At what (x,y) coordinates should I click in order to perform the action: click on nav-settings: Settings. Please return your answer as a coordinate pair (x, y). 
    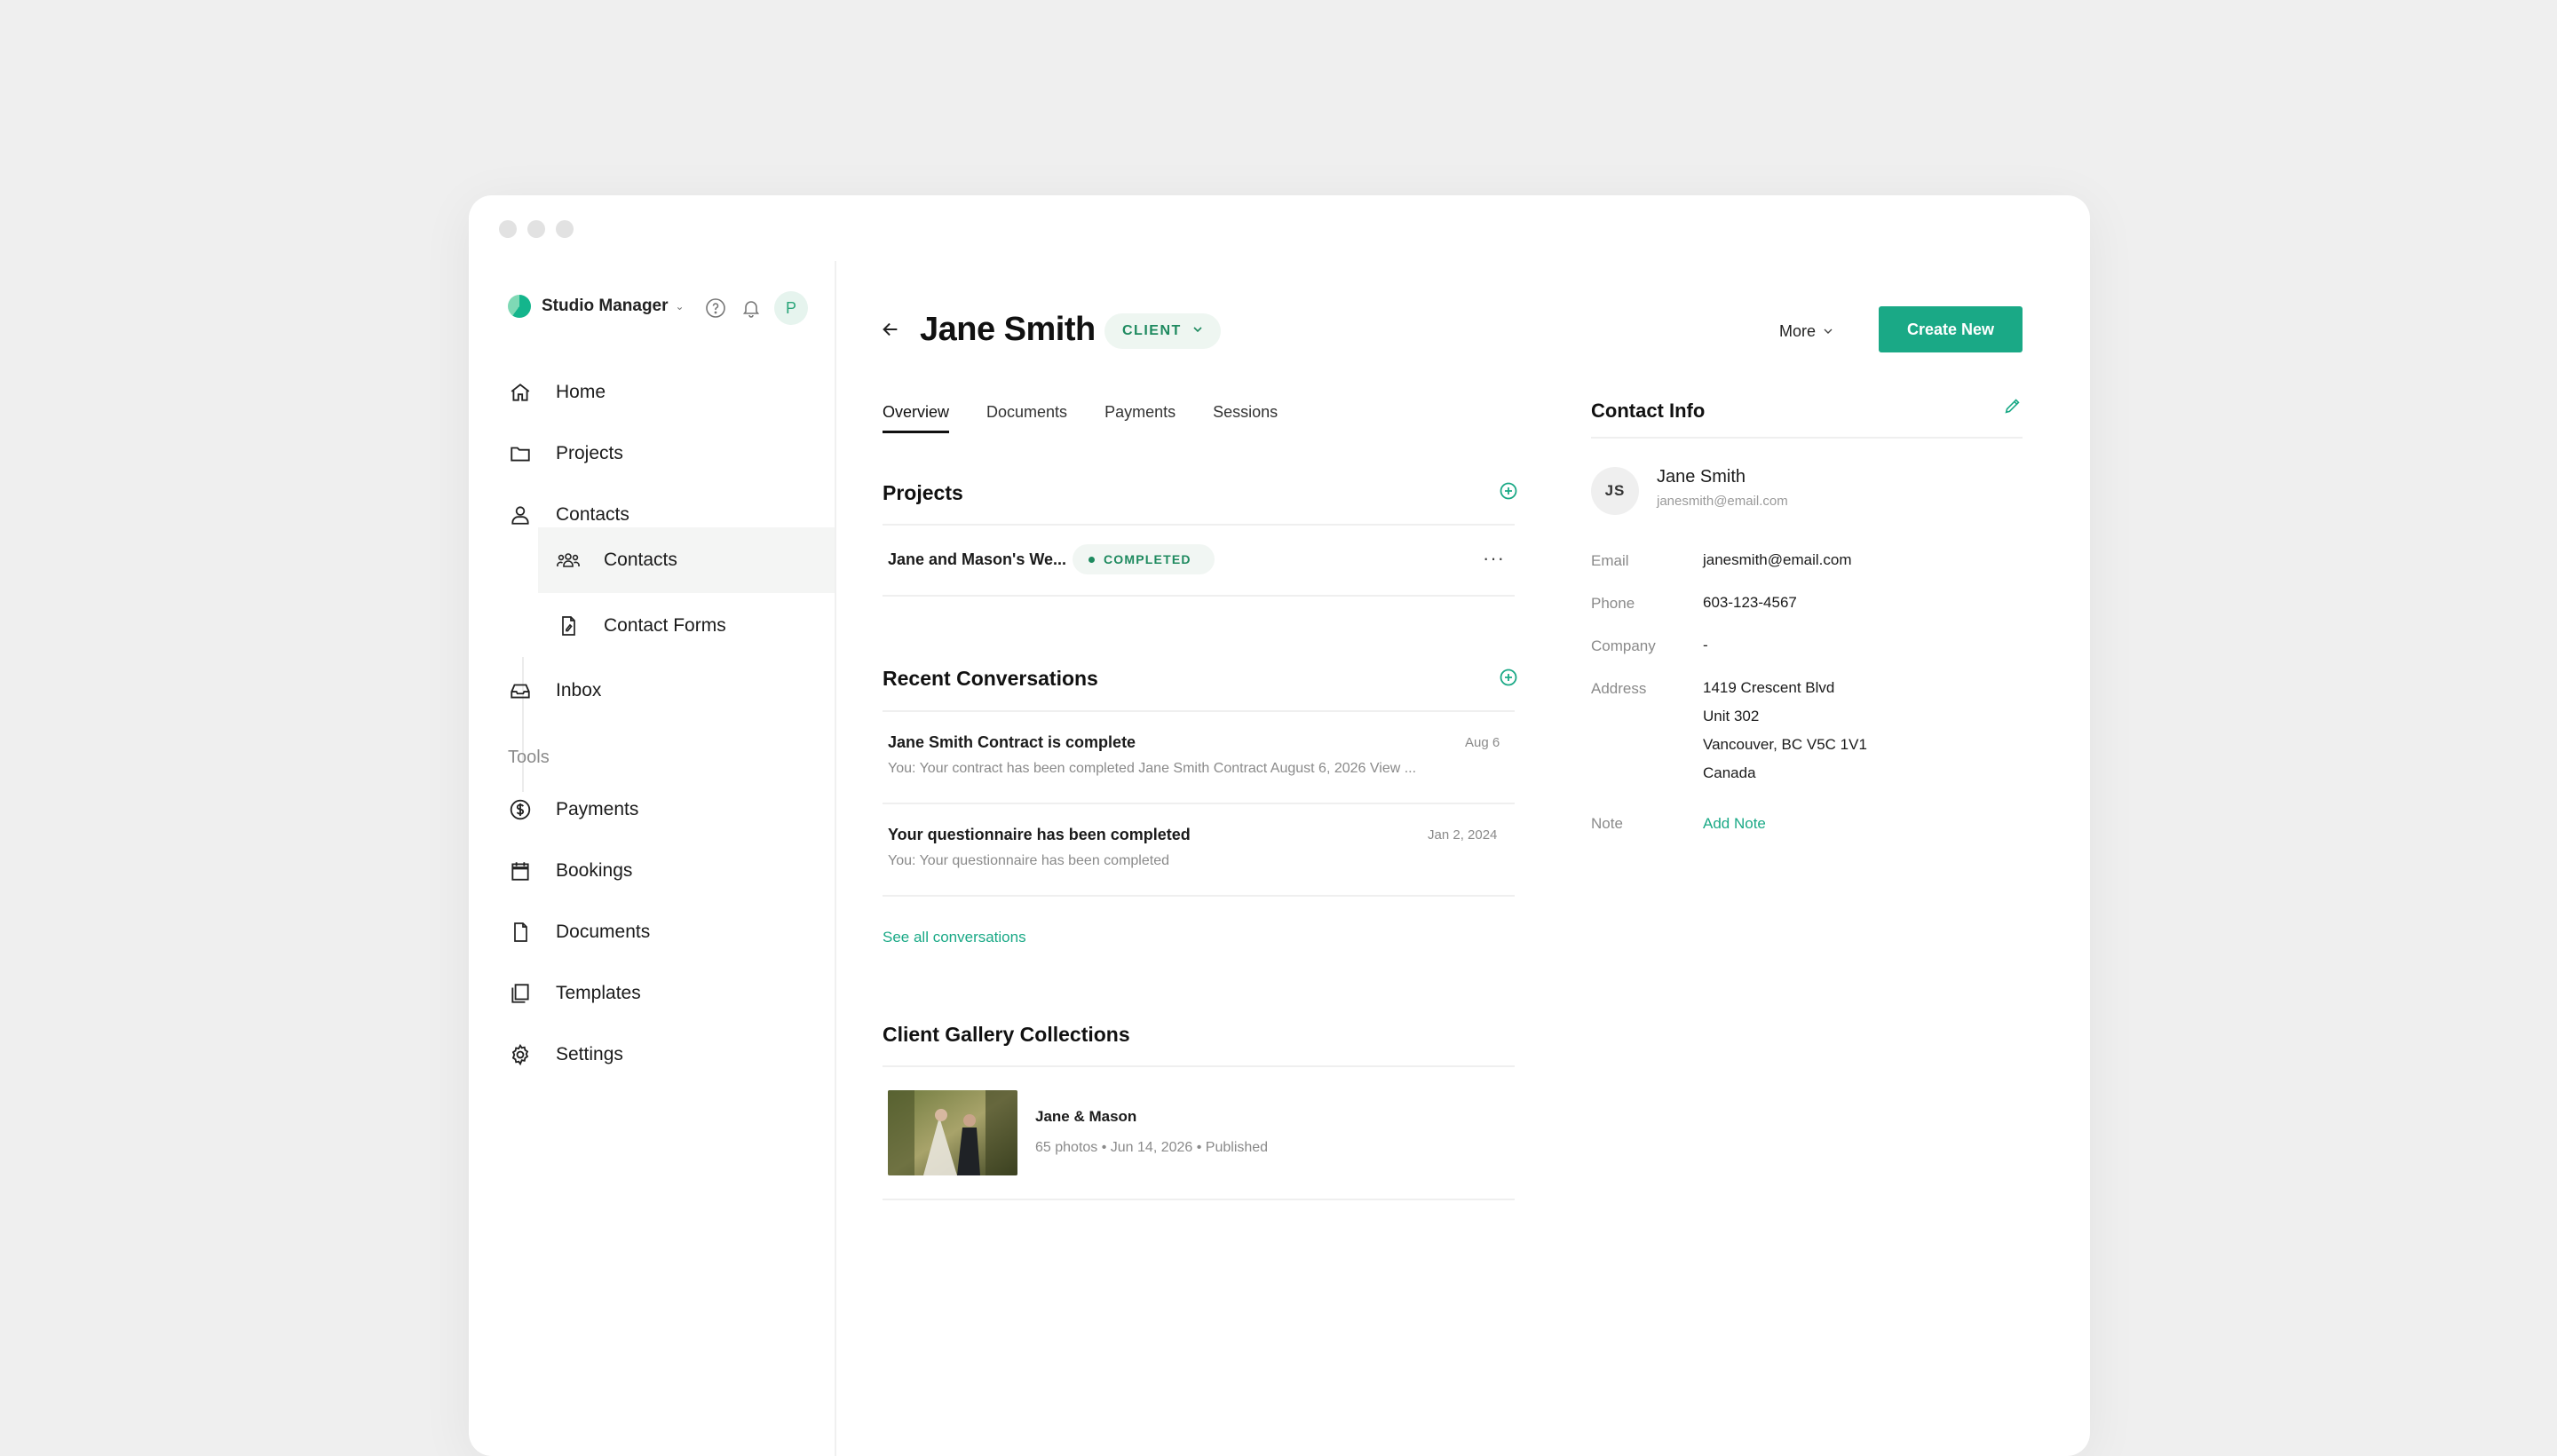
    Looking at the image, I should click on (565, 1054).